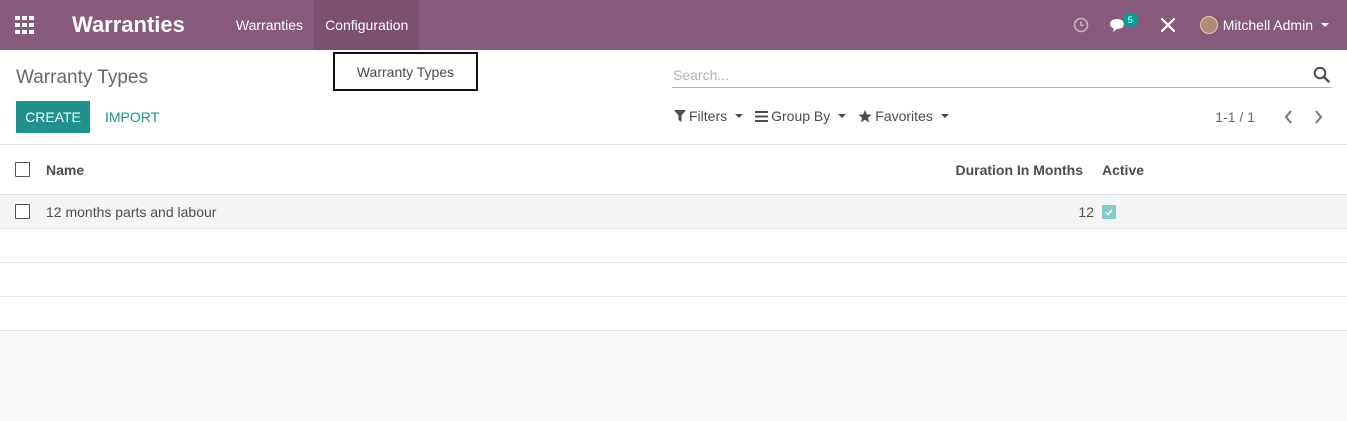 The height and width of the screenshot is (421, 1347). Describe the element at coordinates (680, 116) in the screenshot. I see `filter-icon` at that location.